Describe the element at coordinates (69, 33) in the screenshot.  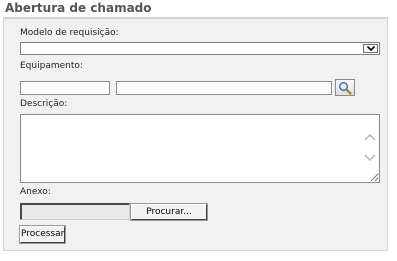
I see `model-label: Modelo de requisição:` at that location.